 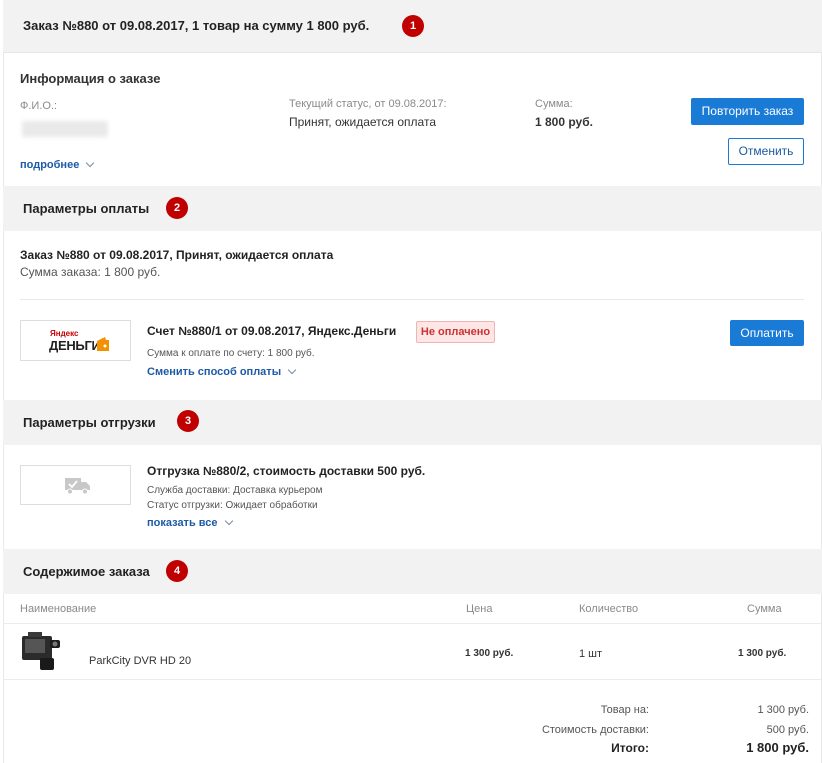 I want to click on payment-section-header: Параметры оплаты, so click(x=412, y=208).